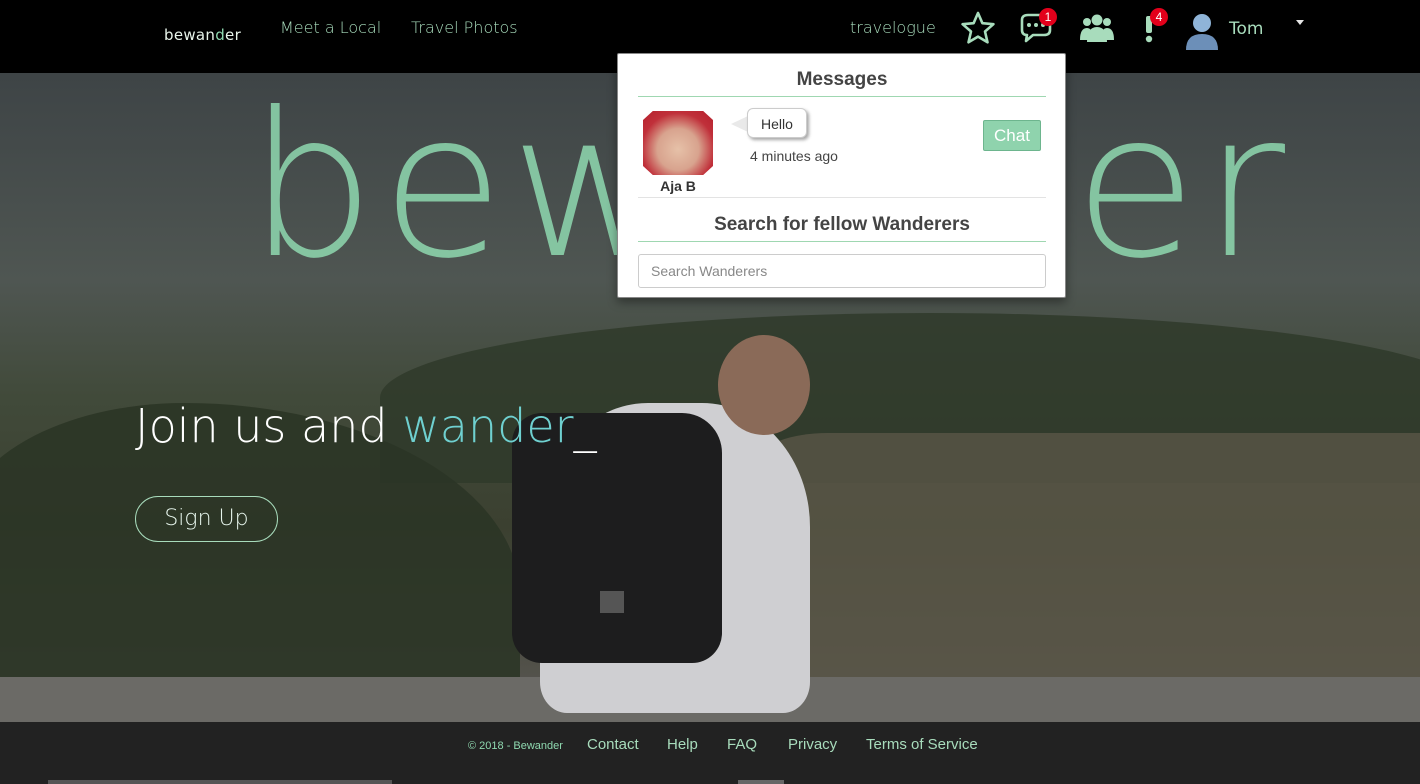  What do you see at coordinates (682, 744) in the screenshot?
I see `footer-link-help: Help` at bounding box center [682, 744].